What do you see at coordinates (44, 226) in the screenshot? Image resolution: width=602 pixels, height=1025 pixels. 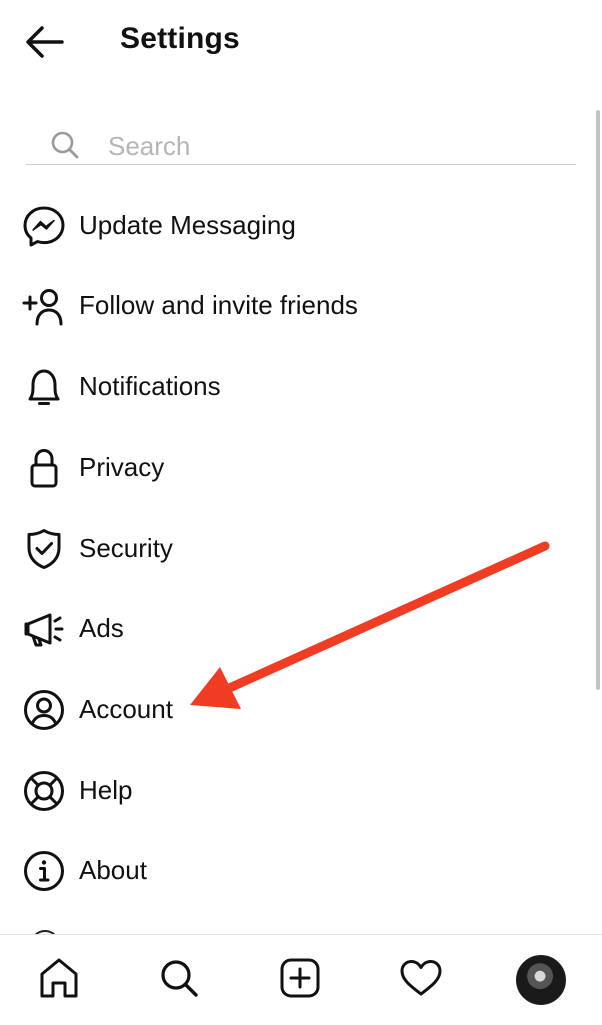 I see `messenger-icon` at bounding box center [44, 226].